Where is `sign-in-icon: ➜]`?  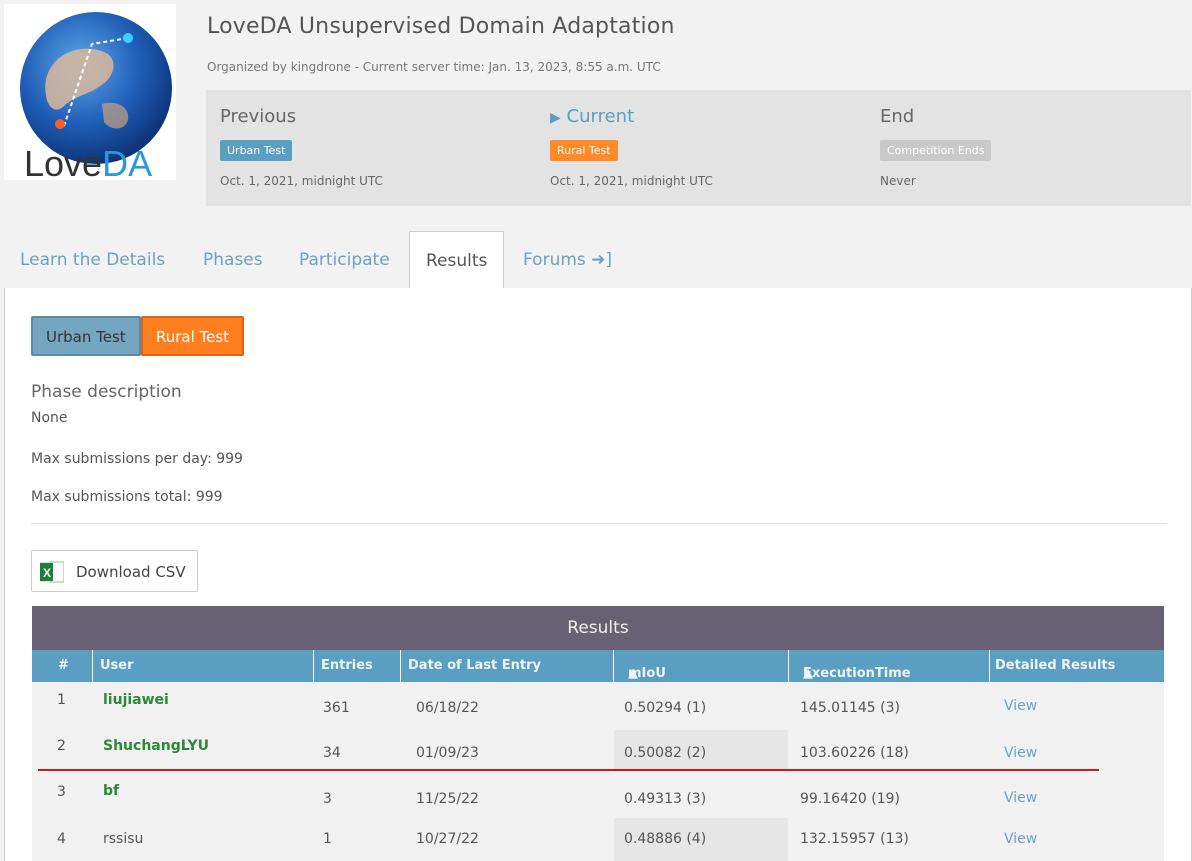
sign-in-icon: ➜] is located at coordinates (602, 260).